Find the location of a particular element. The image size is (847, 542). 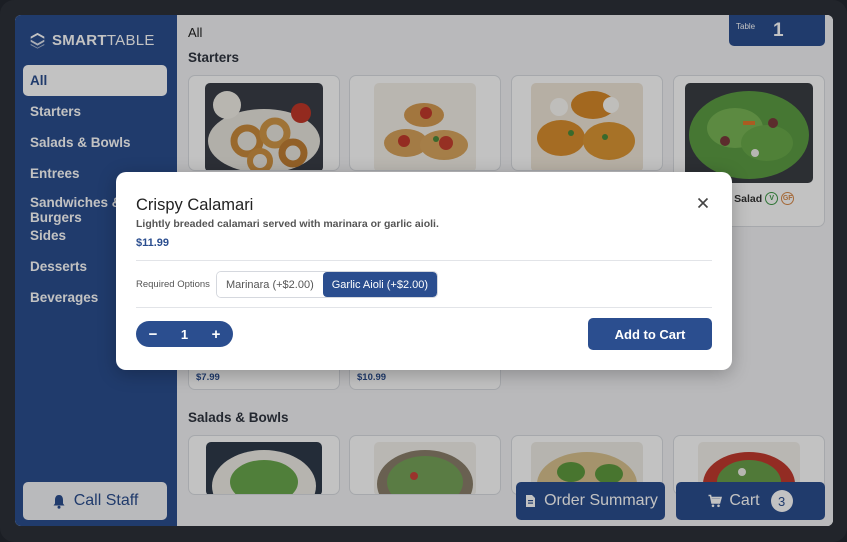

quantity-stepper: − 1 + is located at coordinates (184, 334).